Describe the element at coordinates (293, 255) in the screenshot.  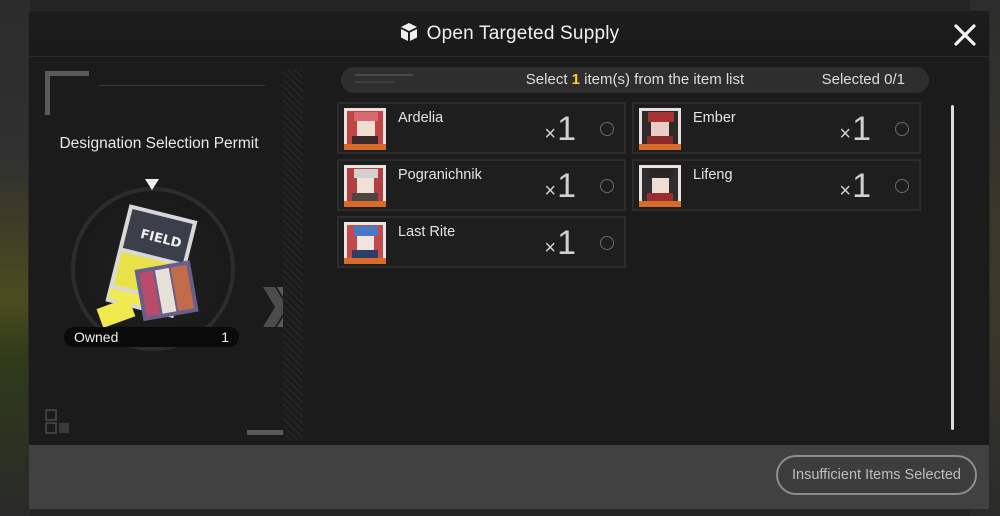
I see `hatched-divider` at that location.